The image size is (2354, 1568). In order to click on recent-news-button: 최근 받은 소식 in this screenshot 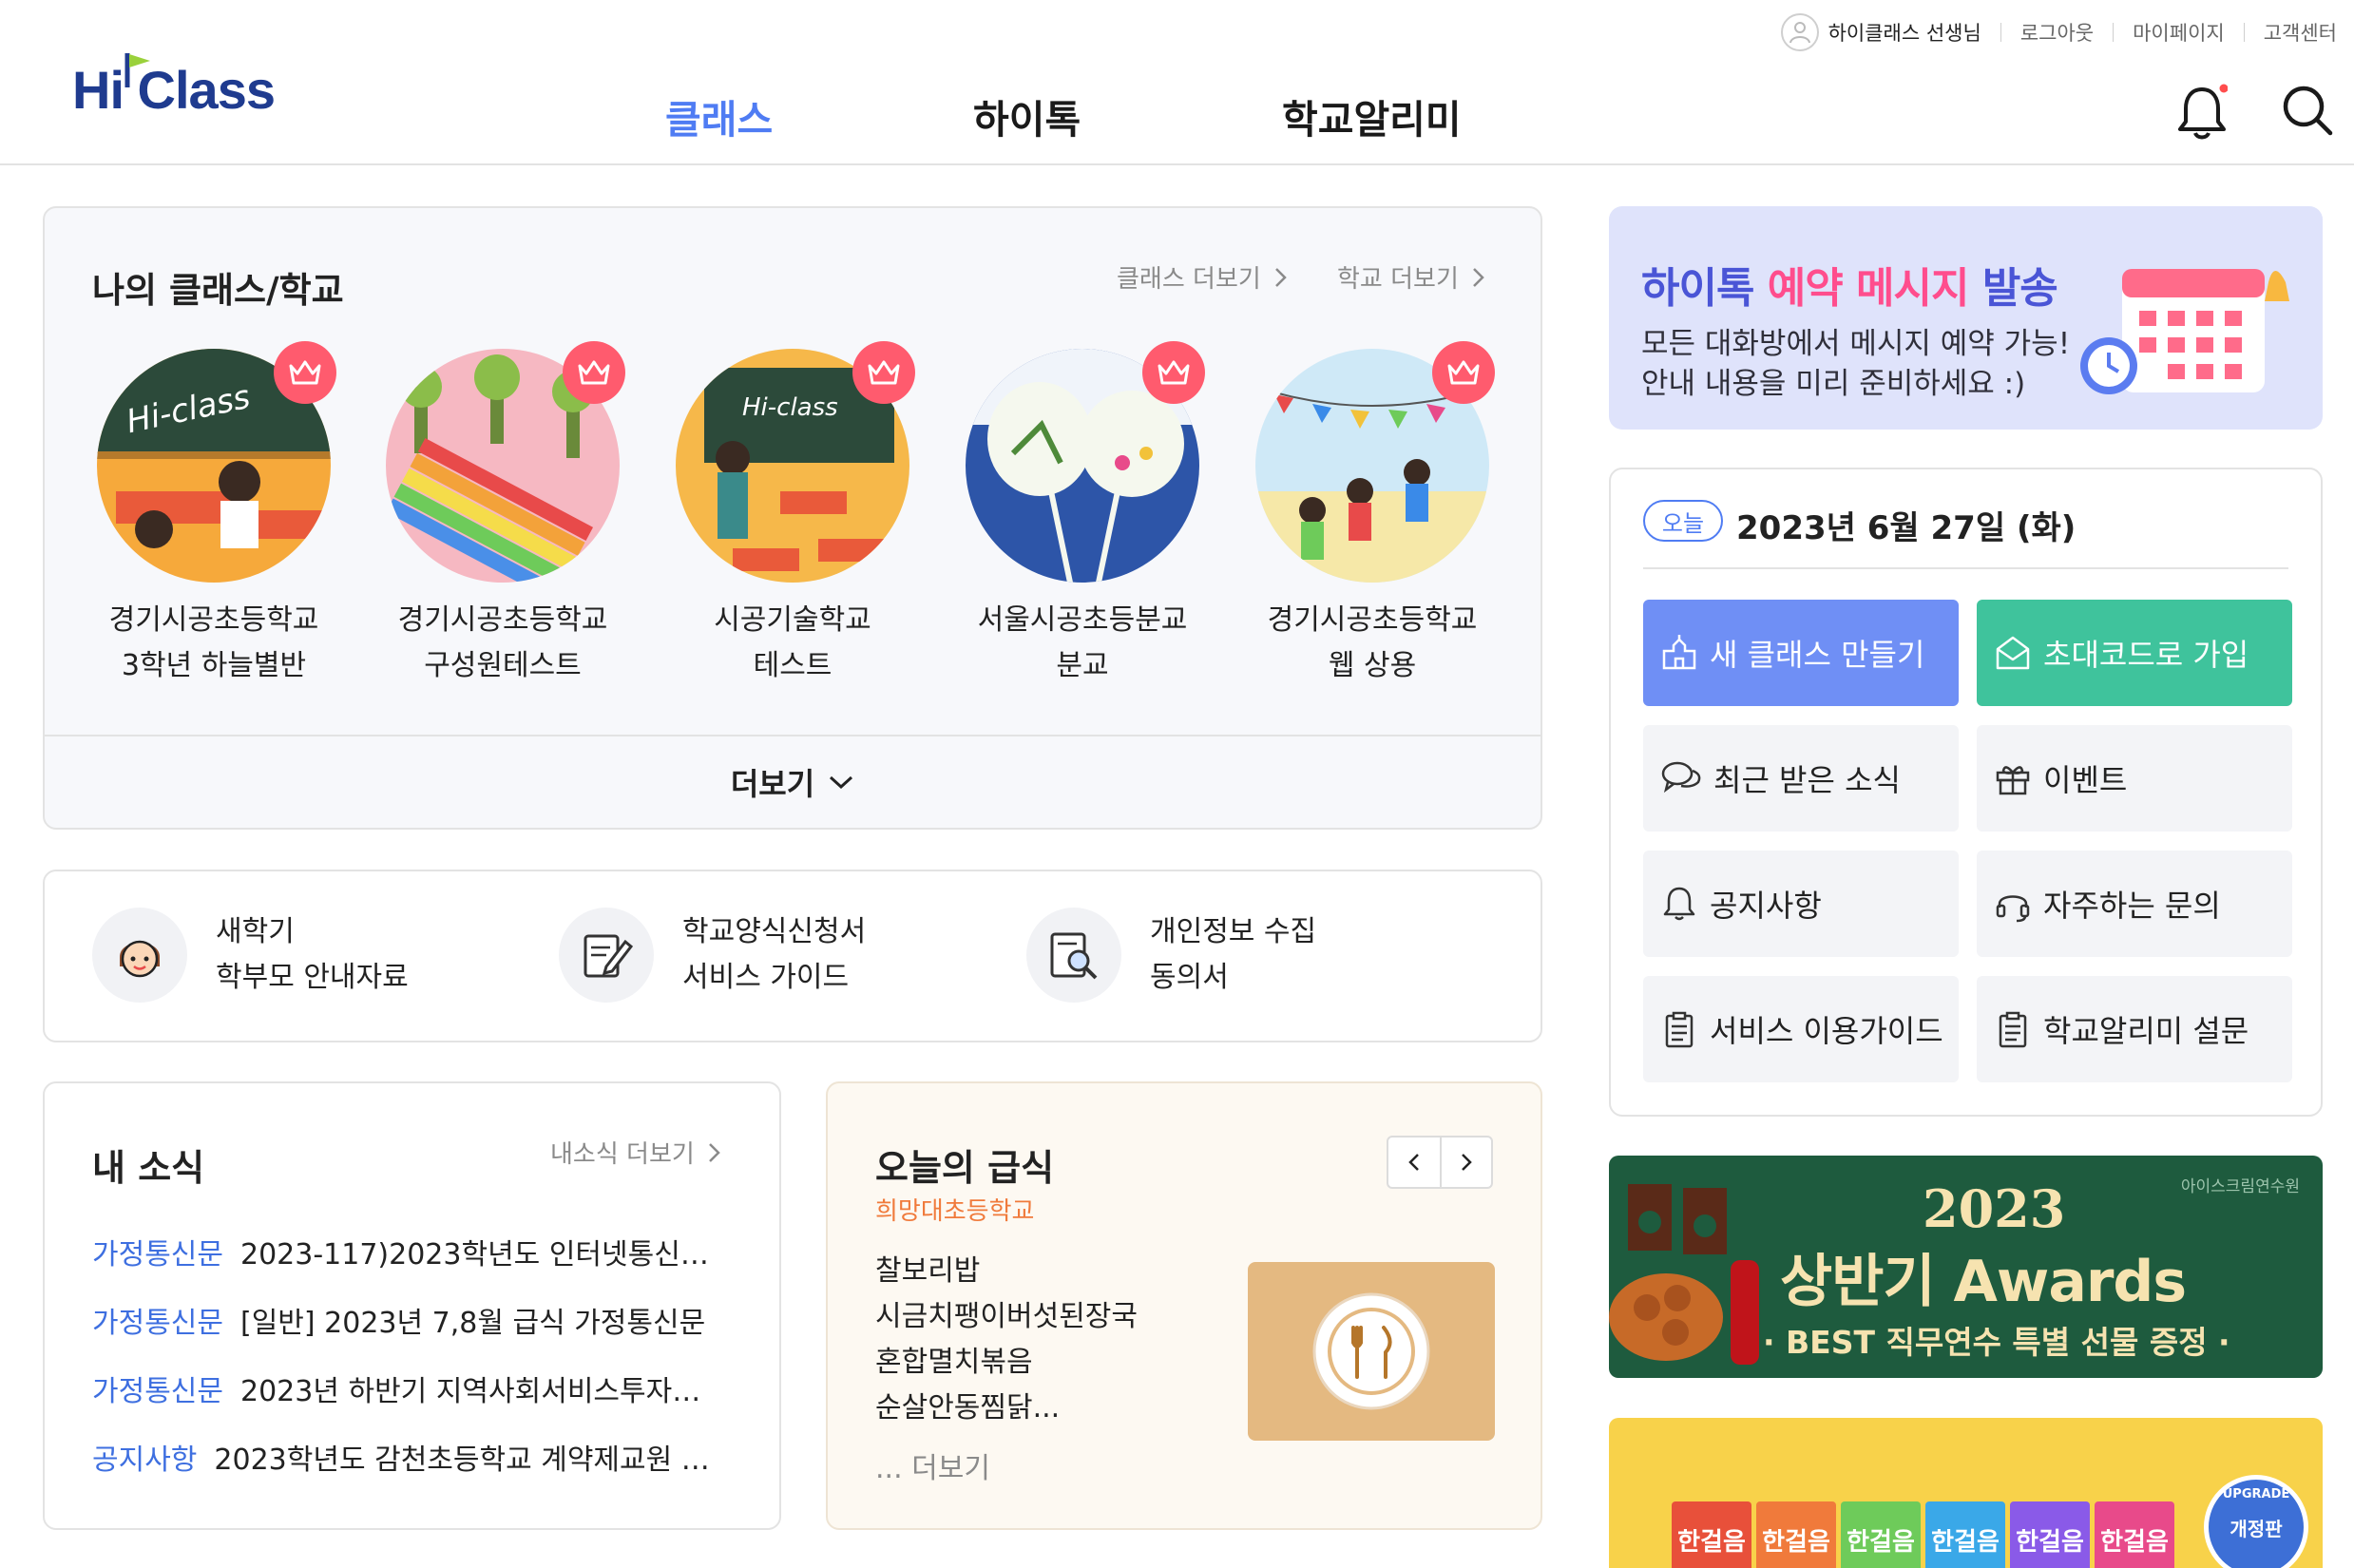, I will do `click(1801, 778)`.